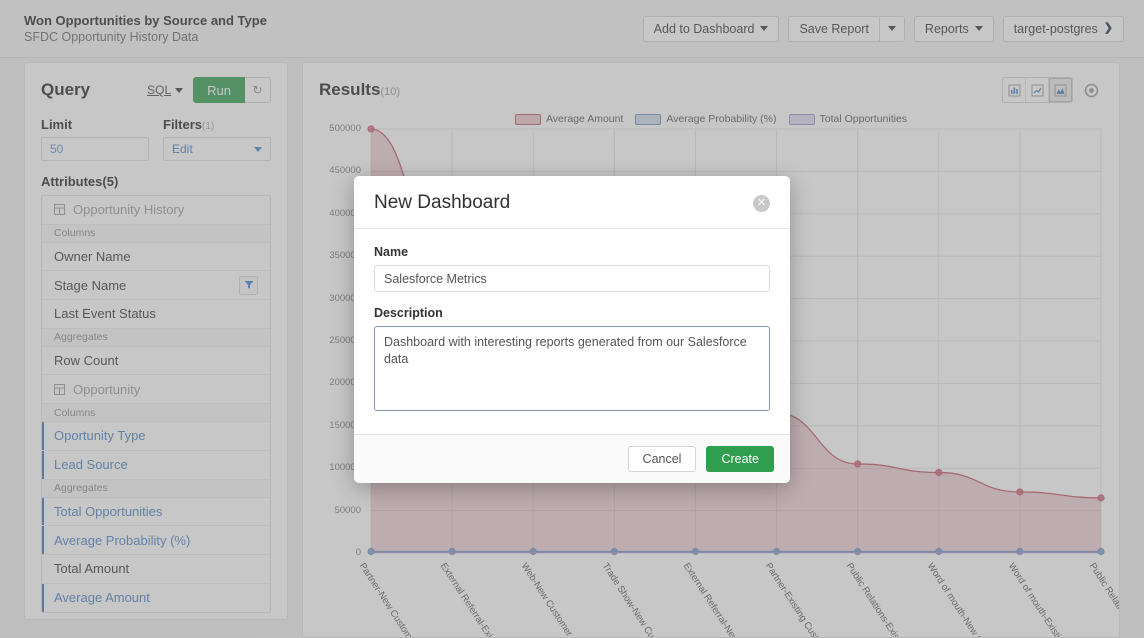 The height and width of the screenshot is (638, 1144). Describe the element at coordinates (740, 459) in the screenshot. I see `create-button: Create` at that location.